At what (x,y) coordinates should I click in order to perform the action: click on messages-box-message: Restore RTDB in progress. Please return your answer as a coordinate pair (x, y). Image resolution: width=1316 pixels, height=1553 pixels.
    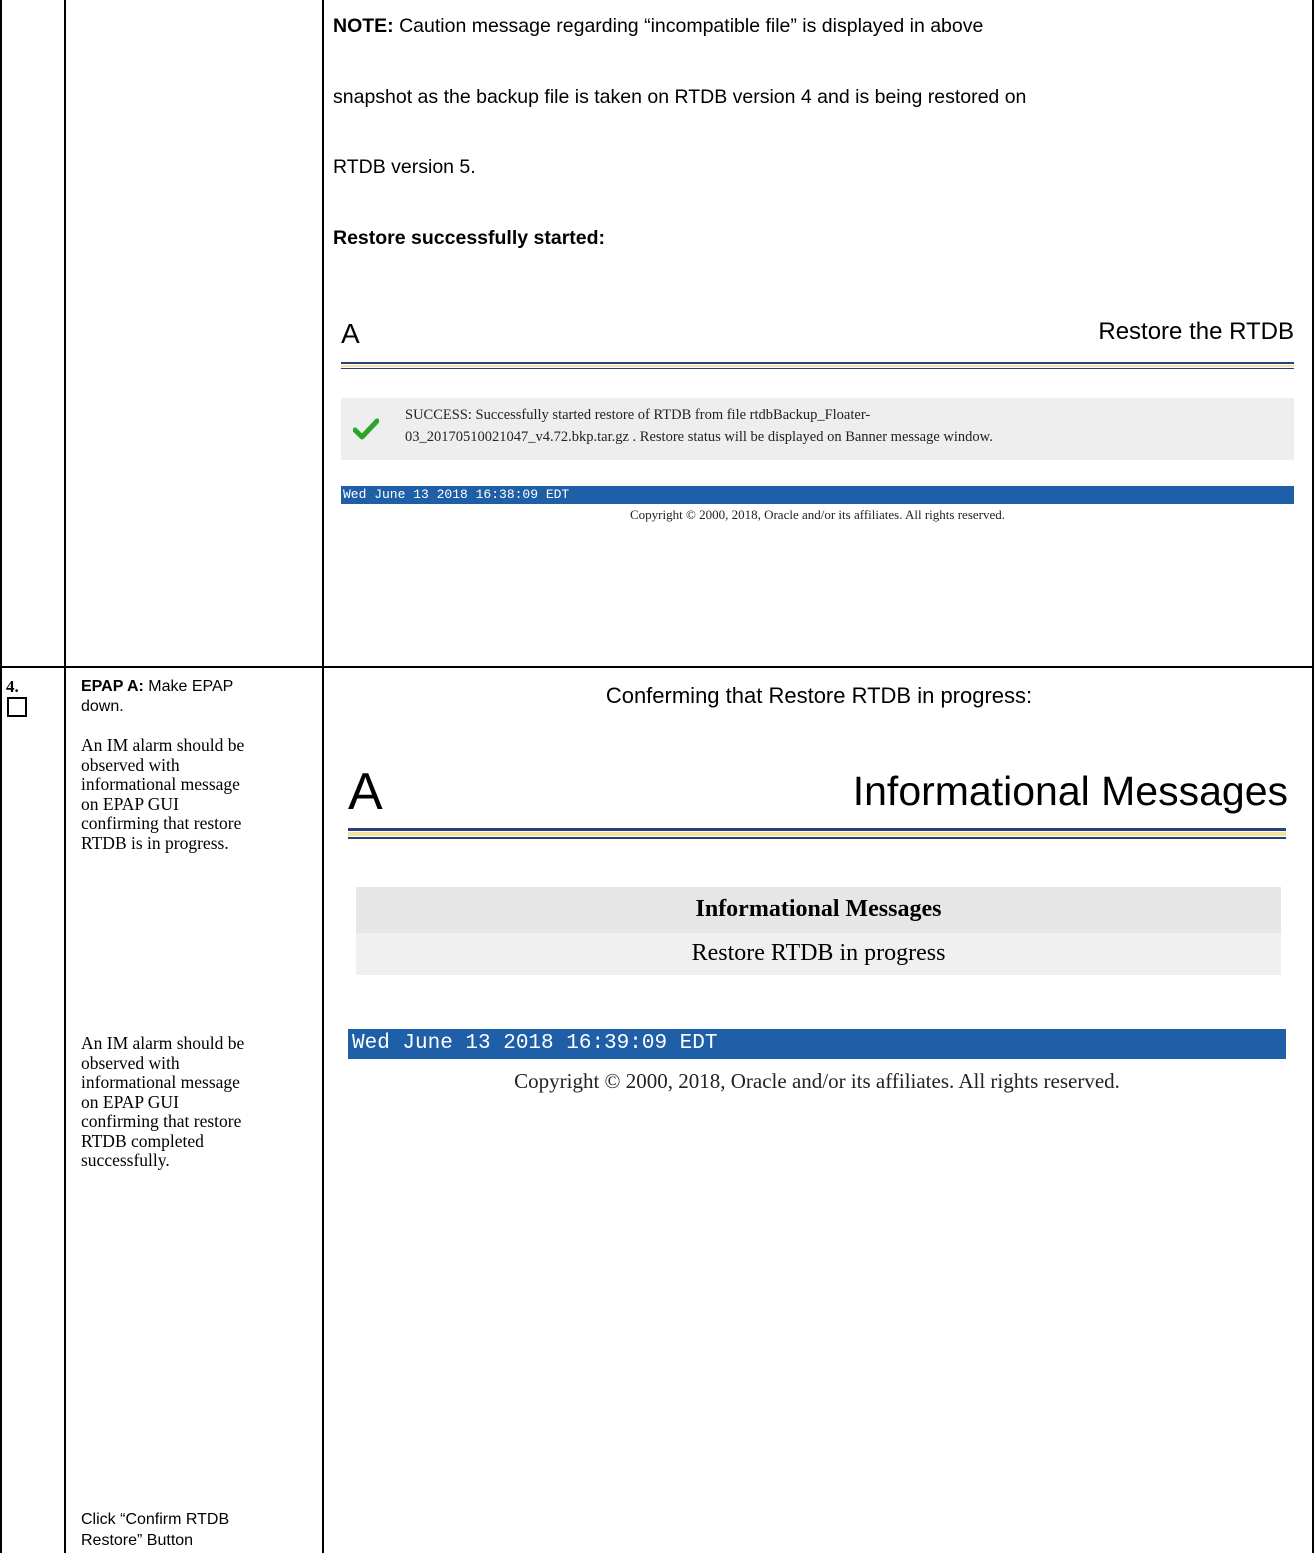
    Looking at the image, I should click on (818, 953).